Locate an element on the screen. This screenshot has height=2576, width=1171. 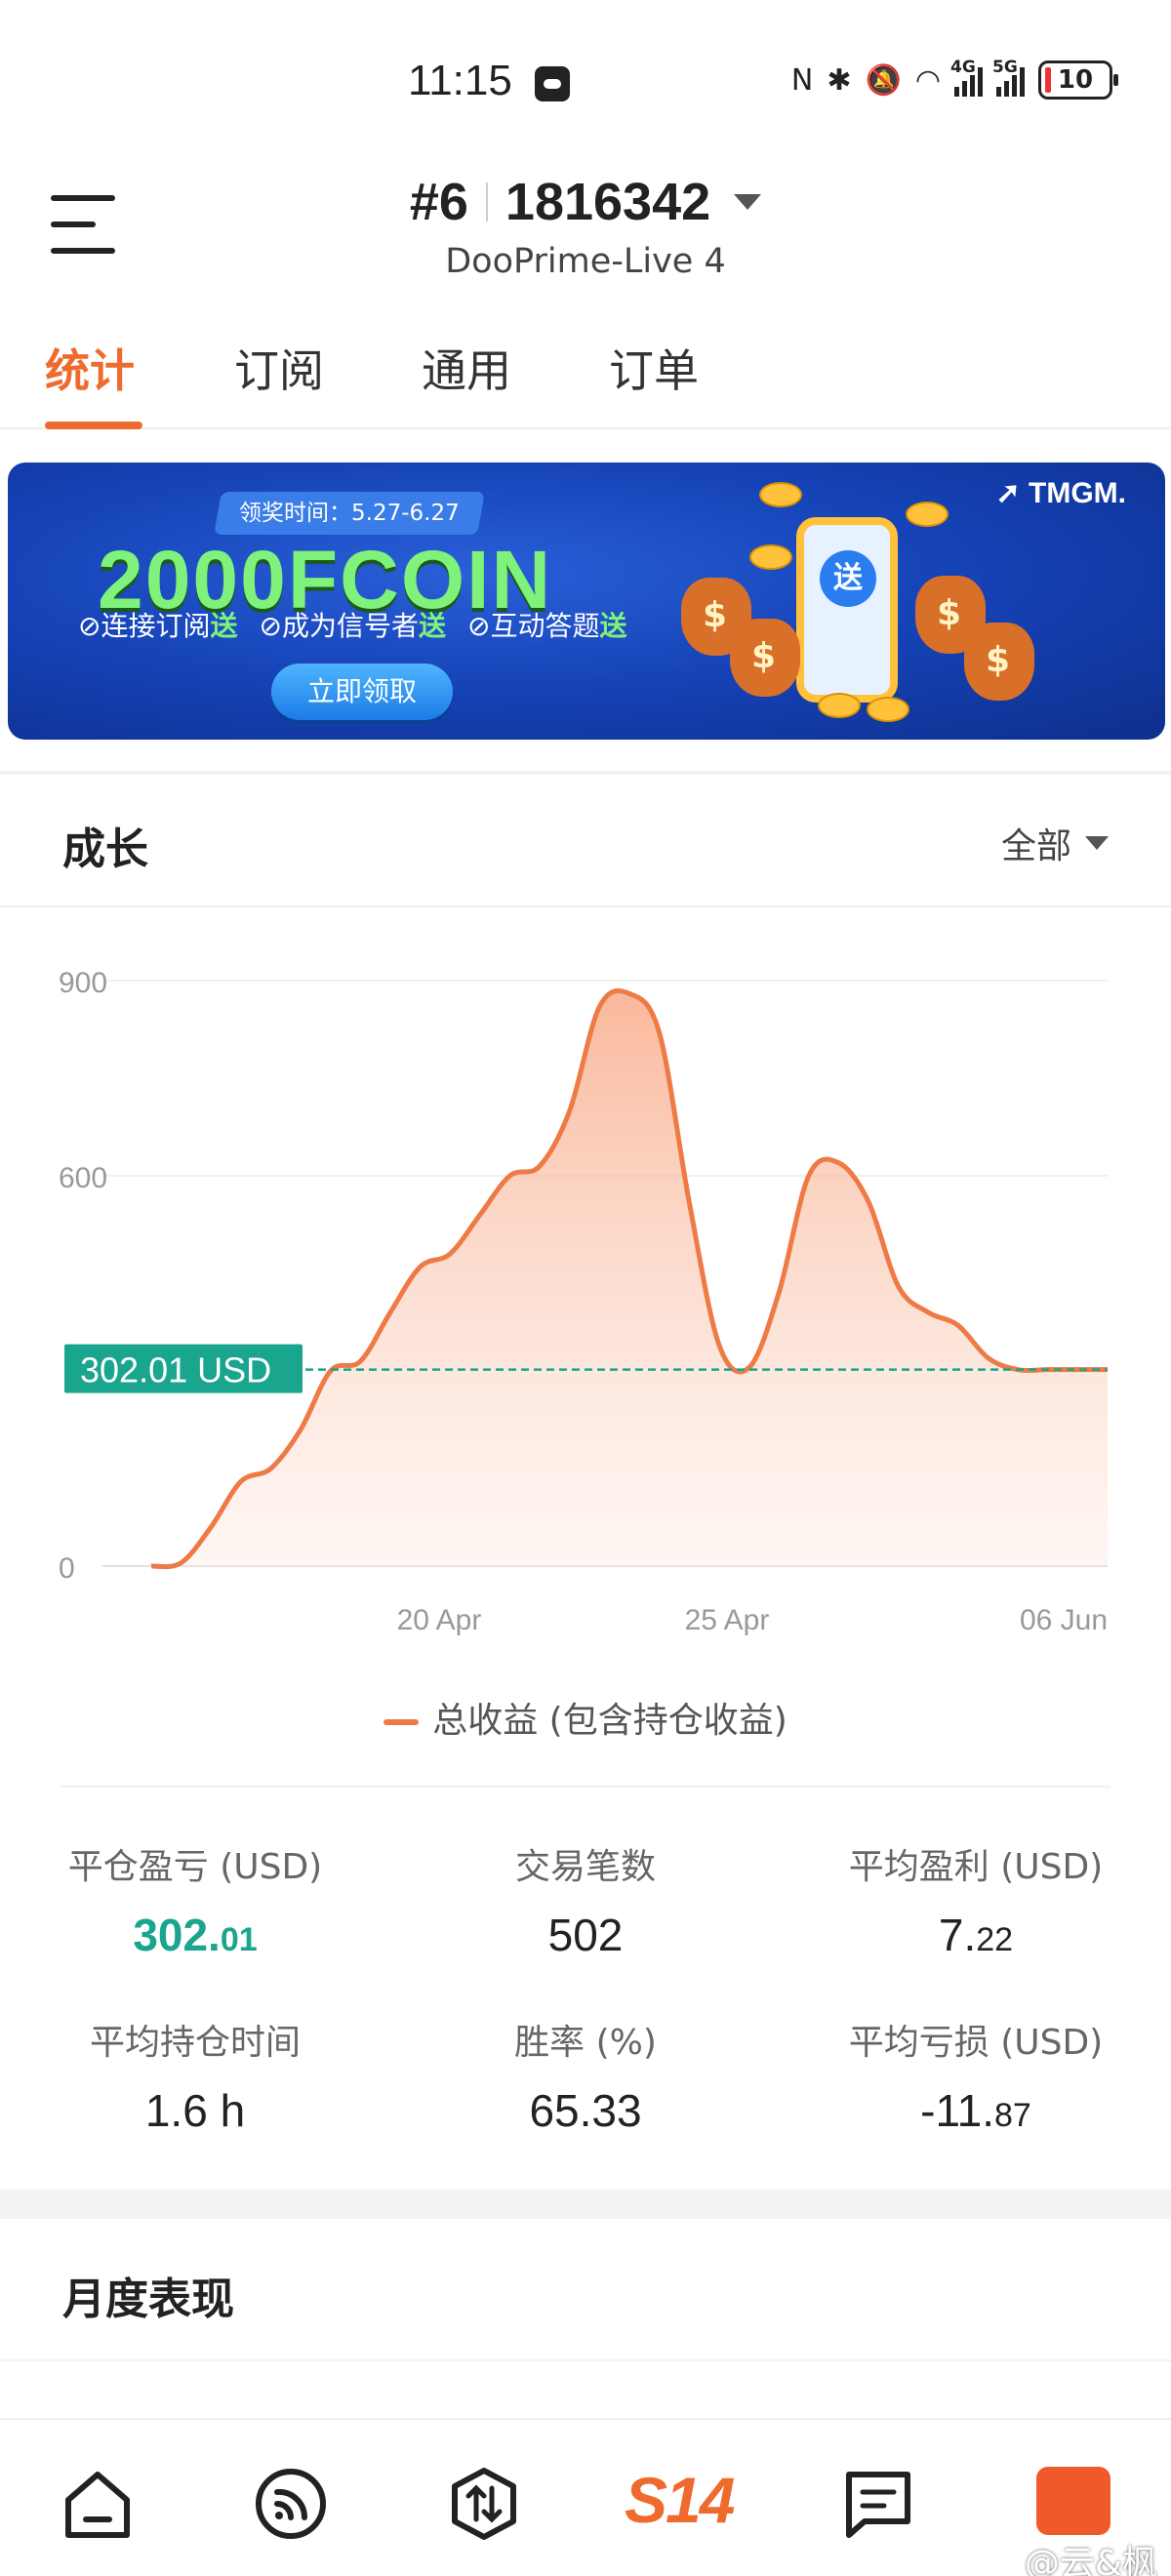
banner-date-pill: 领奖时间：5.27-6.27 is located at coordinates (349, 513).